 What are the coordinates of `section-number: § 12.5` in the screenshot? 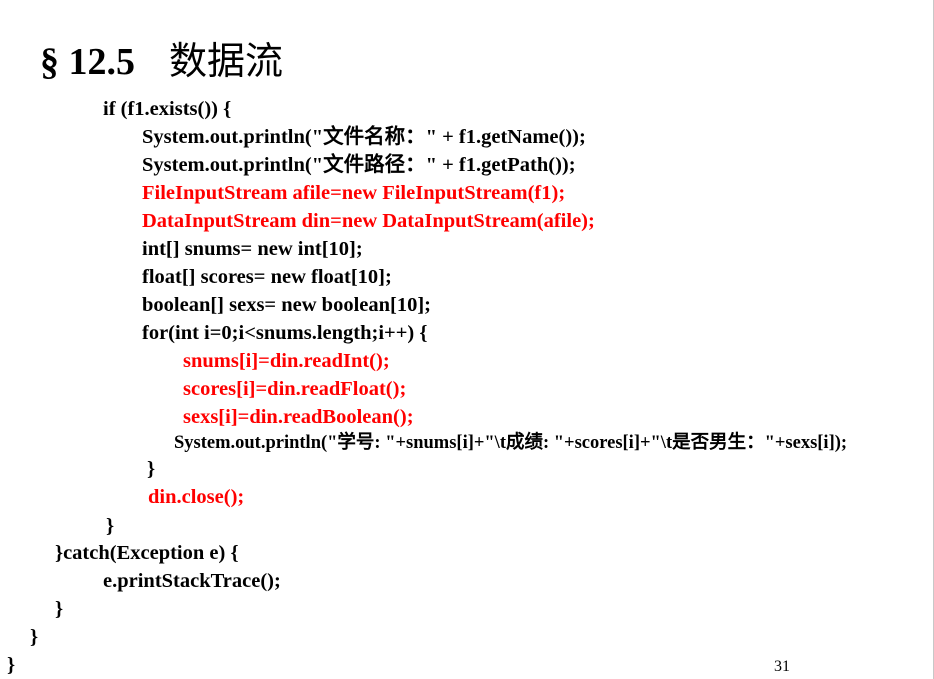 It's located at (87, 62).